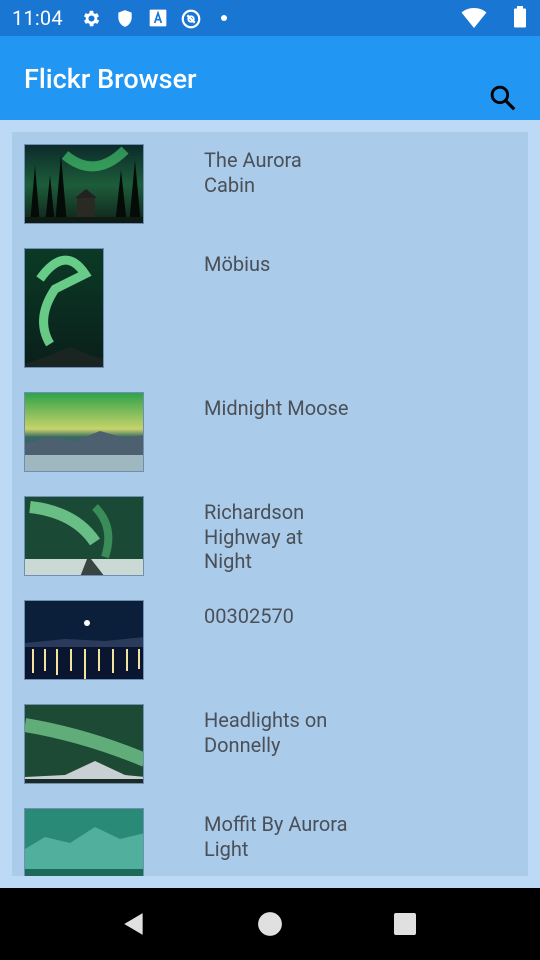 This screenshot has width=540, height=960. I want to click on photo-title: Headlights on Donnelly, so click(266, 732).